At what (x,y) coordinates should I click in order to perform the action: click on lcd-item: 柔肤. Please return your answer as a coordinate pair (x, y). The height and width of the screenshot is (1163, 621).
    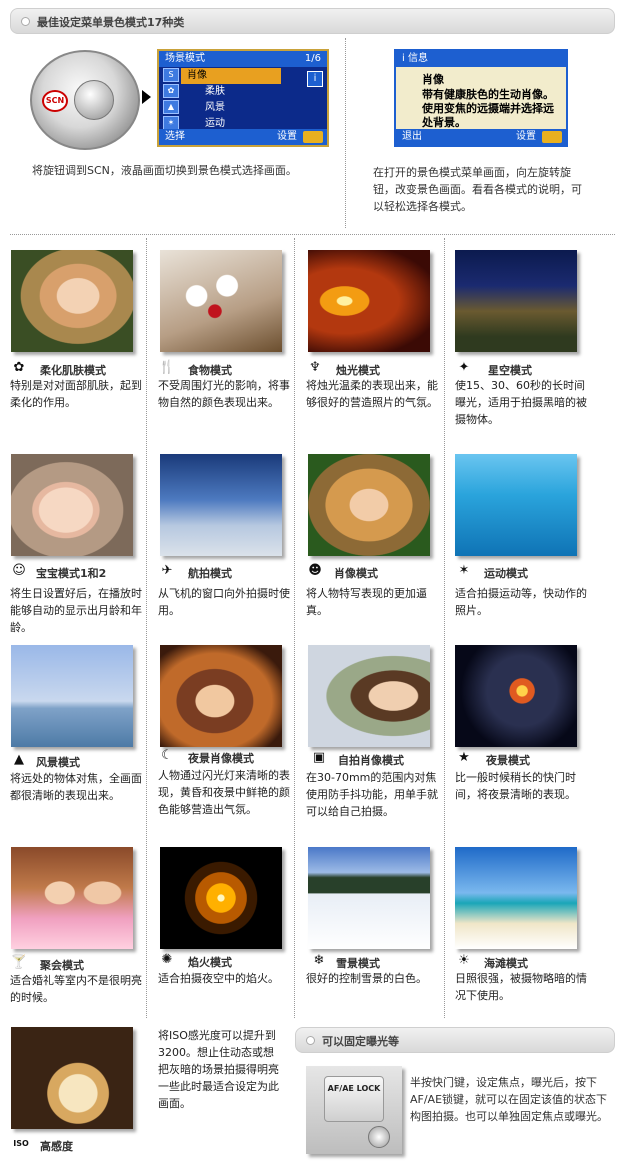
    Looking at the image, I should click on (215, 91).